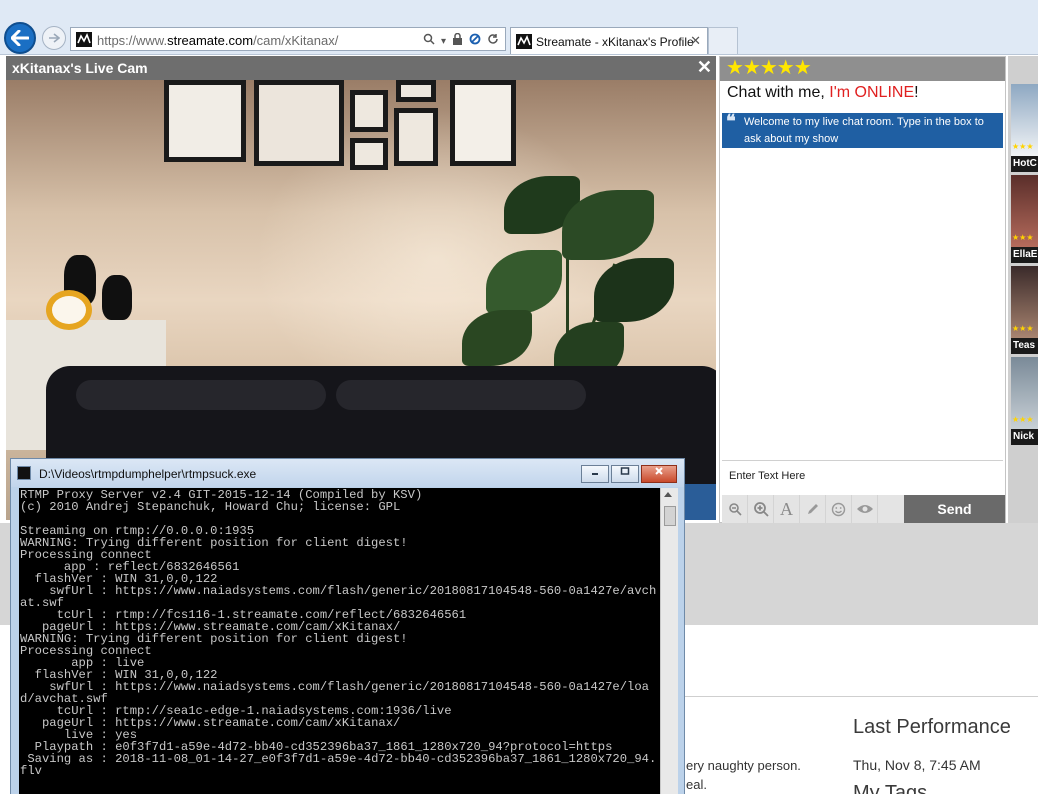  I want to click on close-window-button, so click(659, 474).